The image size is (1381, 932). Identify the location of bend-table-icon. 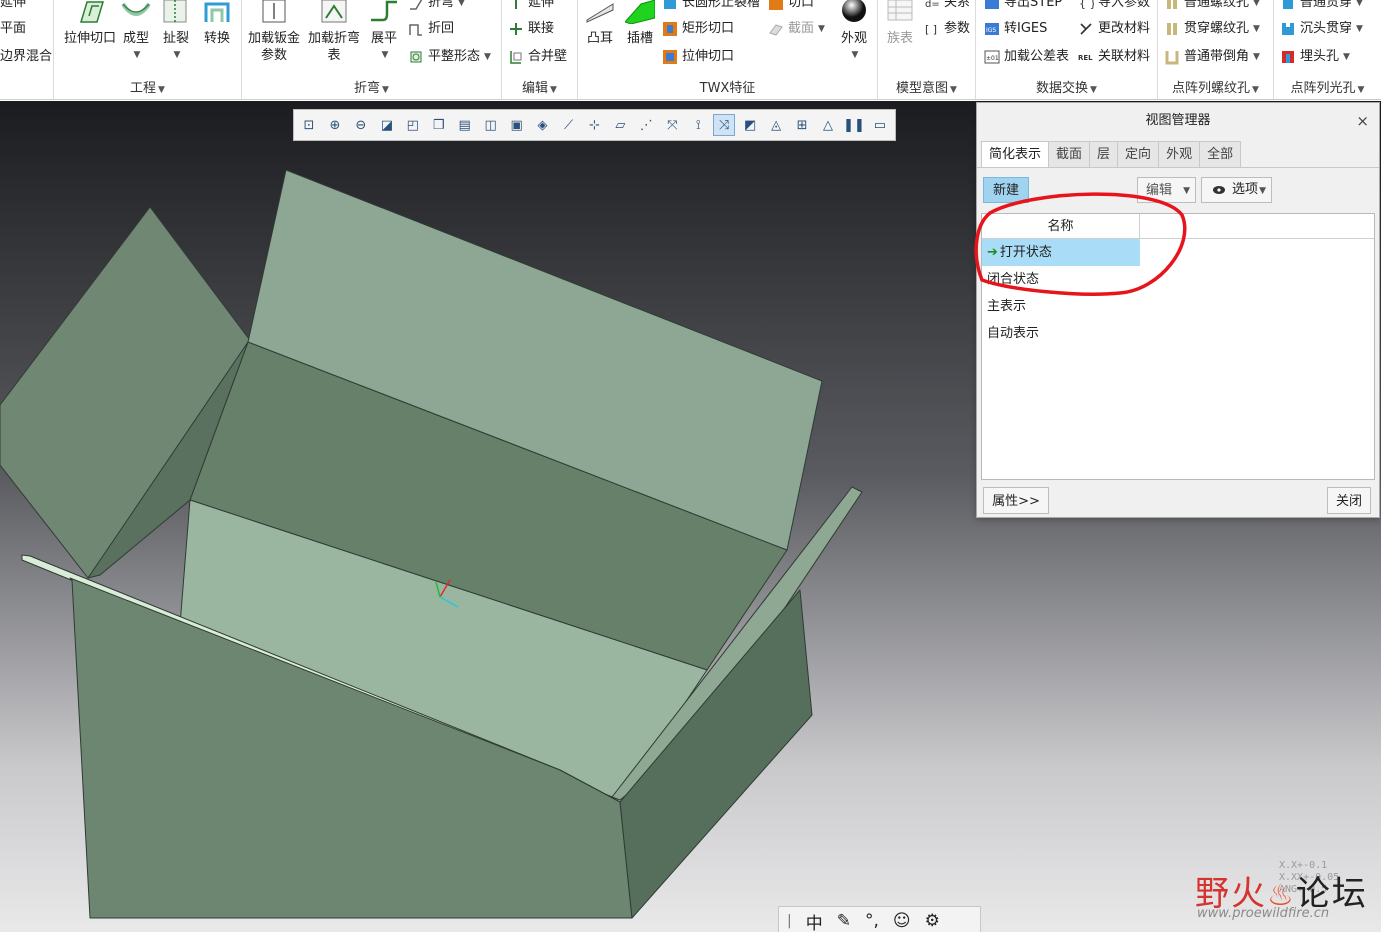
(334, 12).